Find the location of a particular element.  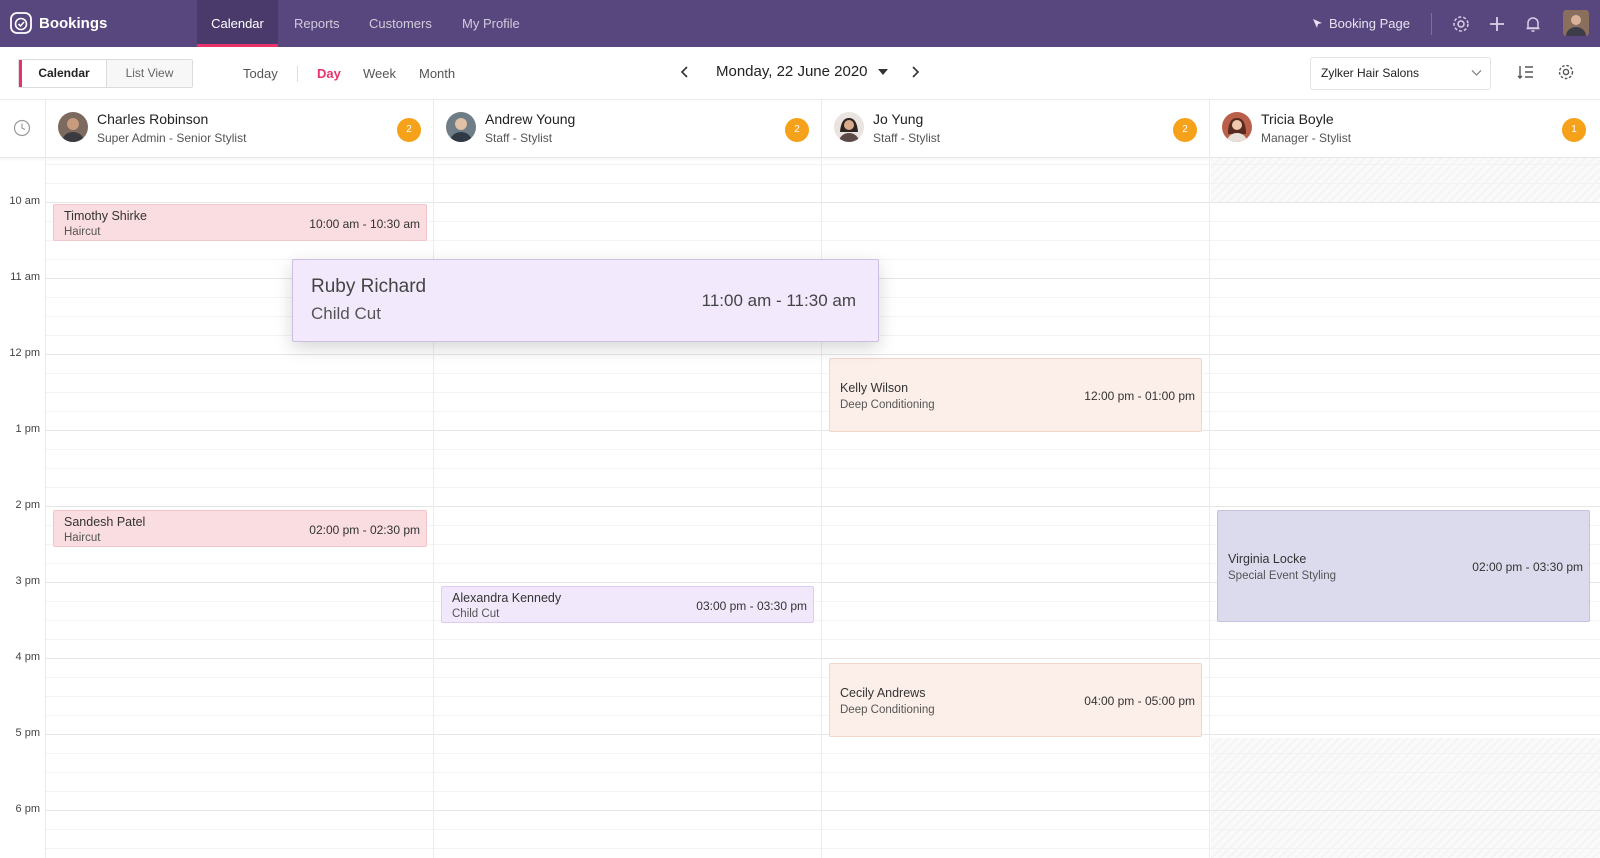

appointment-service: Haircut is located at coordinates (82, 232).